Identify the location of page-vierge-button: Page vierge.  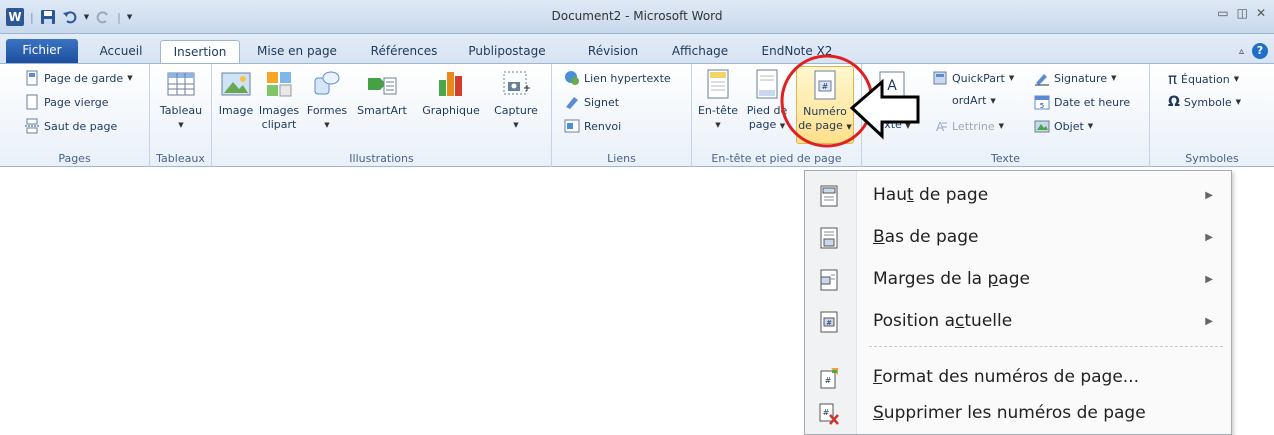
(66, 102).